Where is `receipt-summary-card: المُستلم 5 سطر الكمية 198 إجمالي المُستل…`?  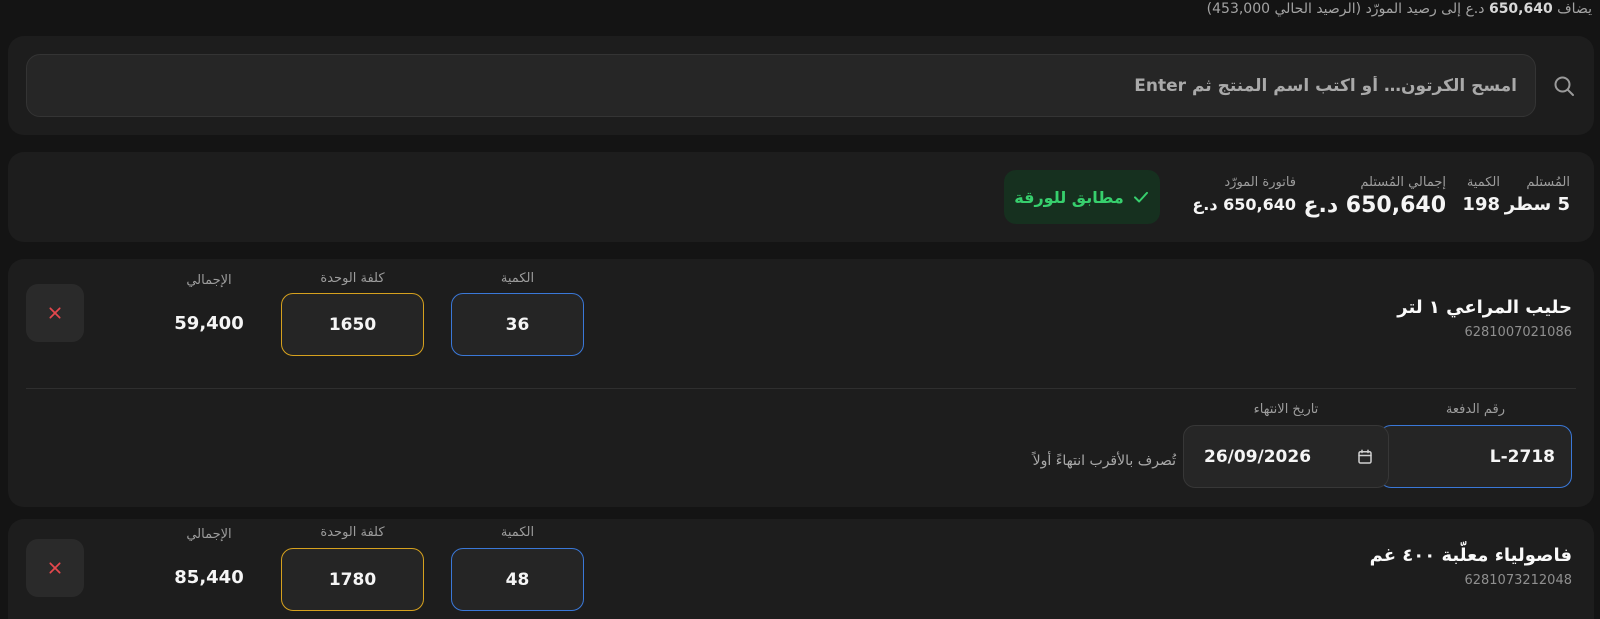 receipt-summary-card: المُستلم 5 سطر الكمية 198 إجمالي المُستل… is located at coordinates (801, 197).